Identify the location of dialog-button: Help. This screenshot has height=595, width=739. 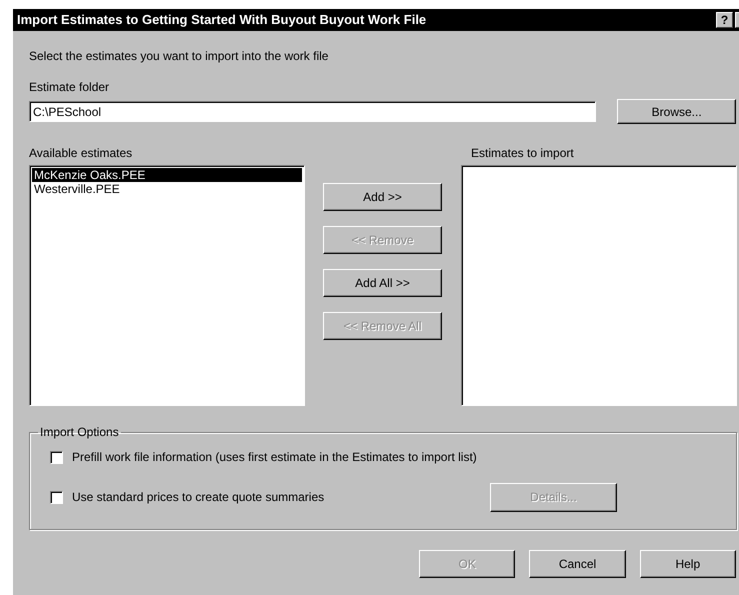
(688, 564).